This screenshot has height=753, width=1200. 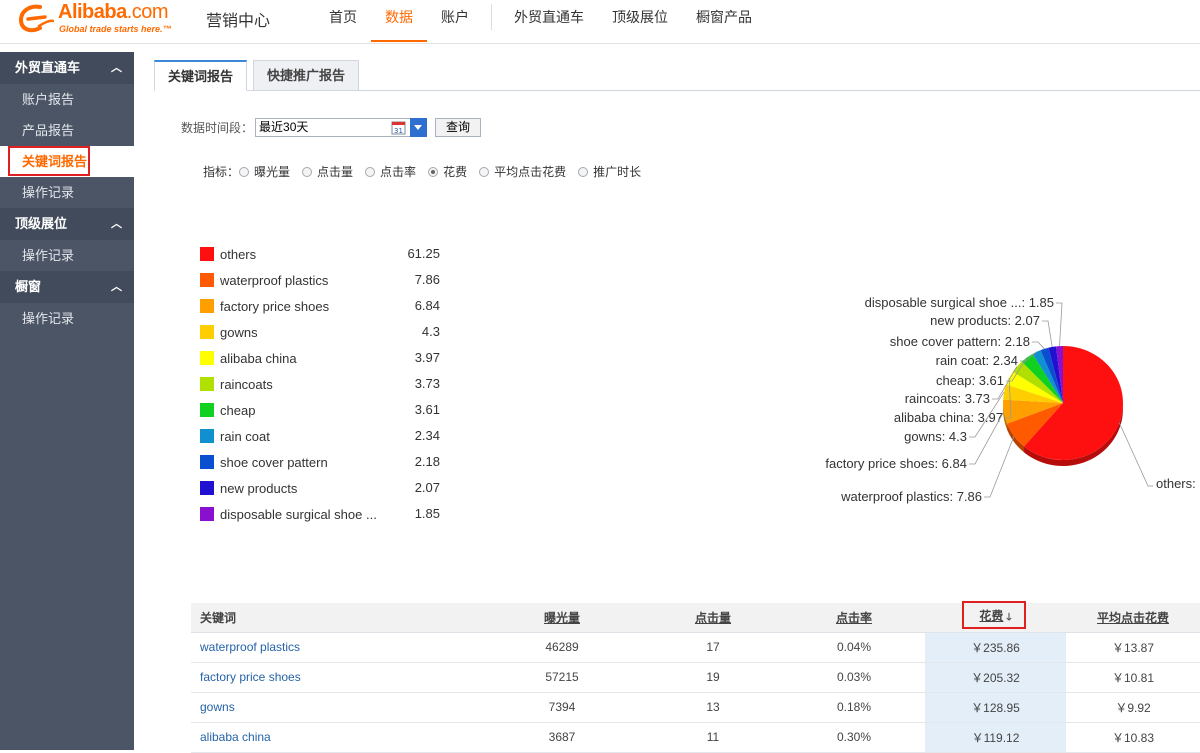 What do you see at coordinates (92, 12) in the screenshot?
I see `logo-text: Alibaba` at bounding box center [92, 12].